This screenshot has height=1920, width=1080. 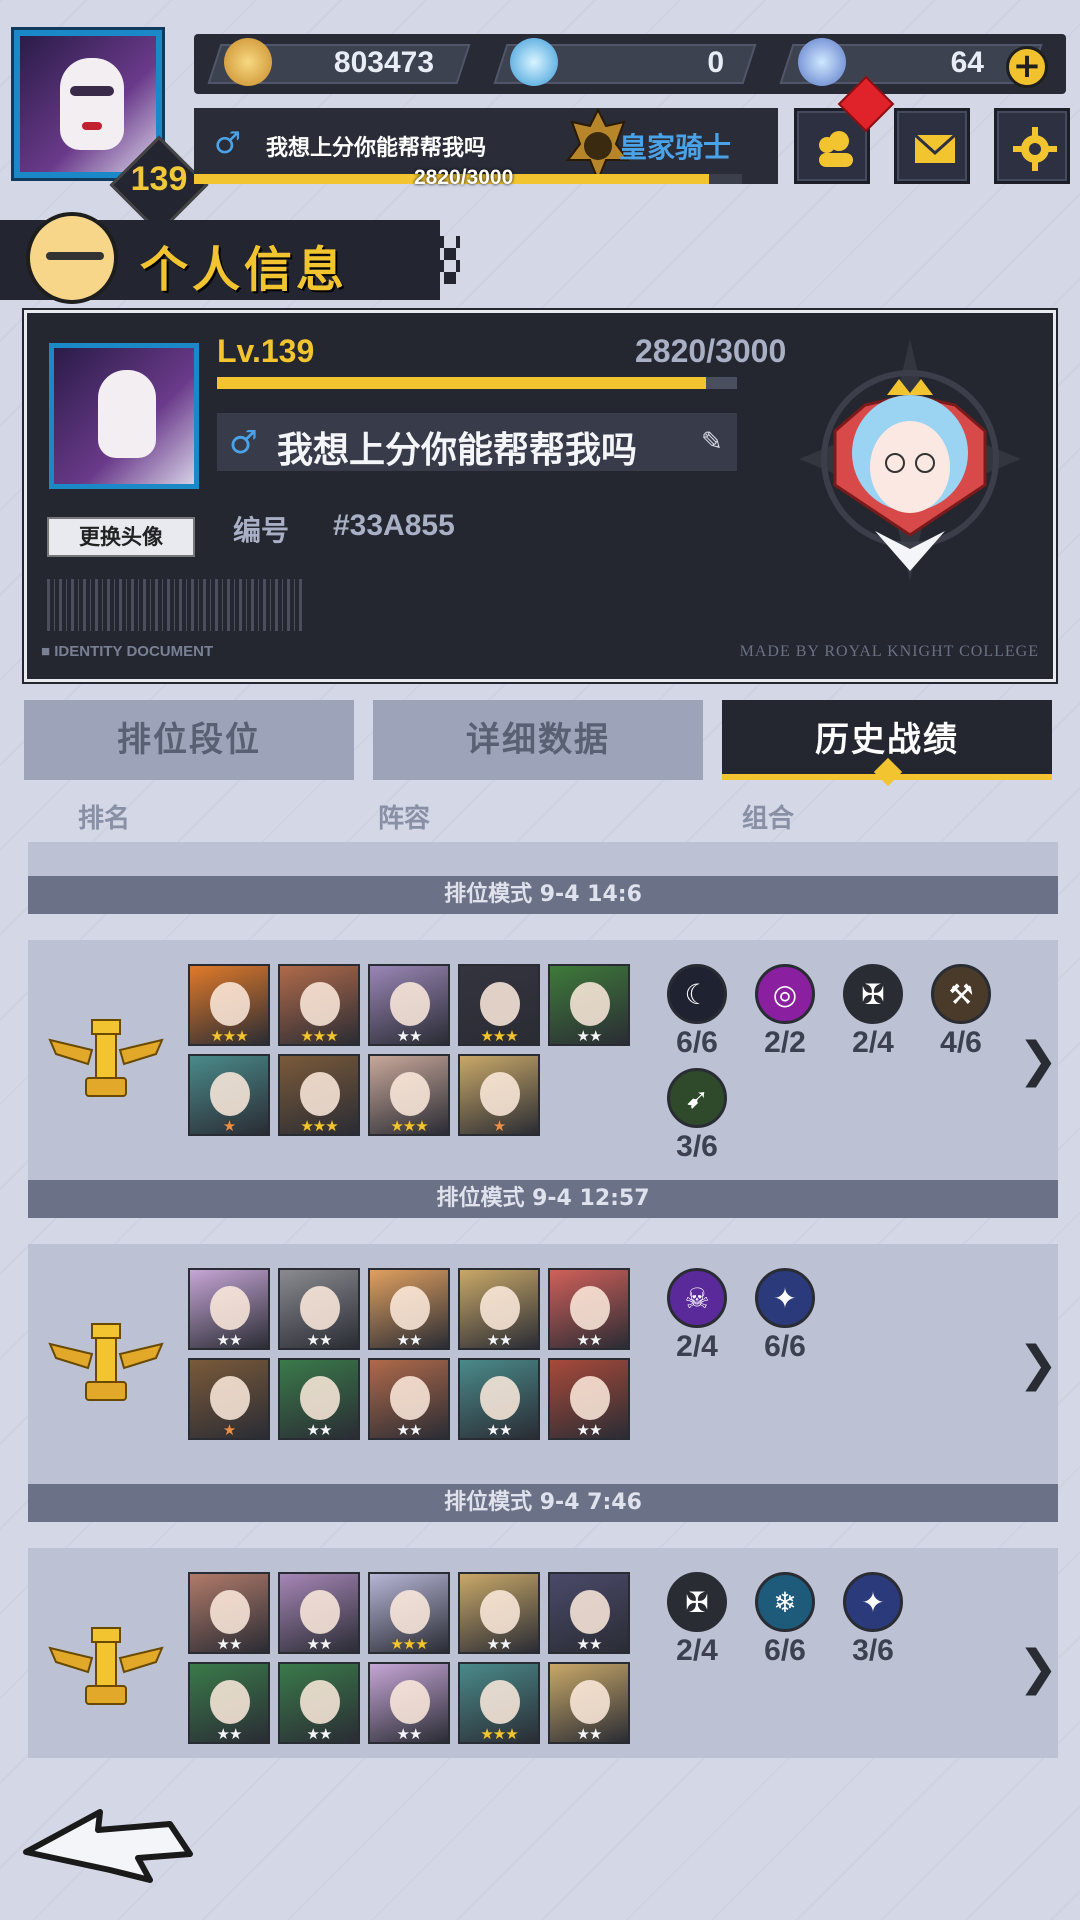 I want to click on back-arrow-icon, so click(x=110, y=1843).